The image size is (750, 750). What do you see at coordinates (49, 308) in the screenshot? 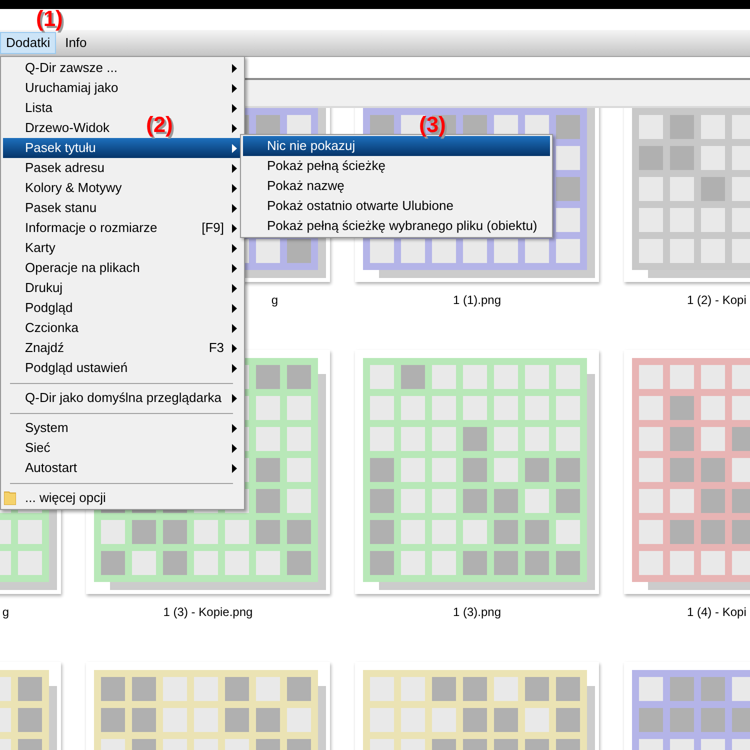
I see `menu-item: Podgląd` at bounding box center [49, 308].